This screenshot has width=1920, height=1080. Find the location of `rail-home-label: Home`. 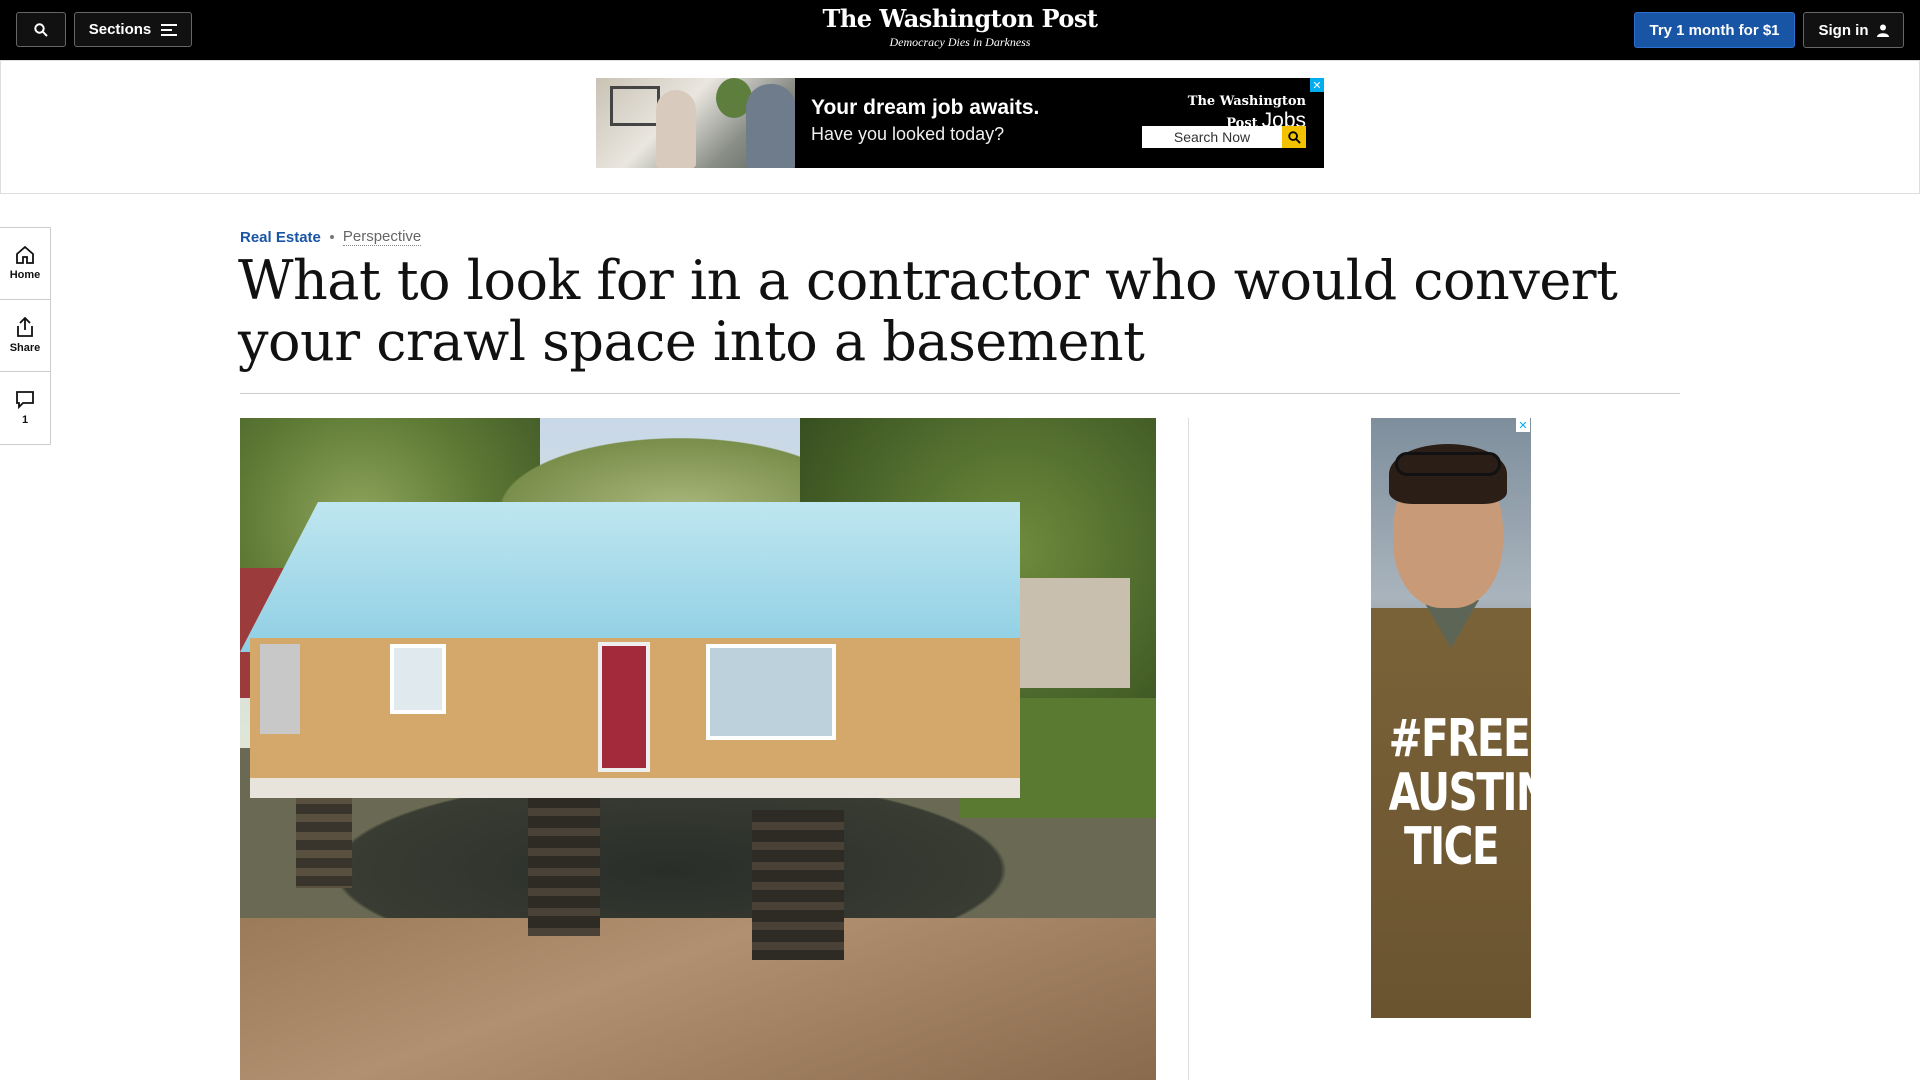

rail-home-label: Home is located at coordinates (25, 275).